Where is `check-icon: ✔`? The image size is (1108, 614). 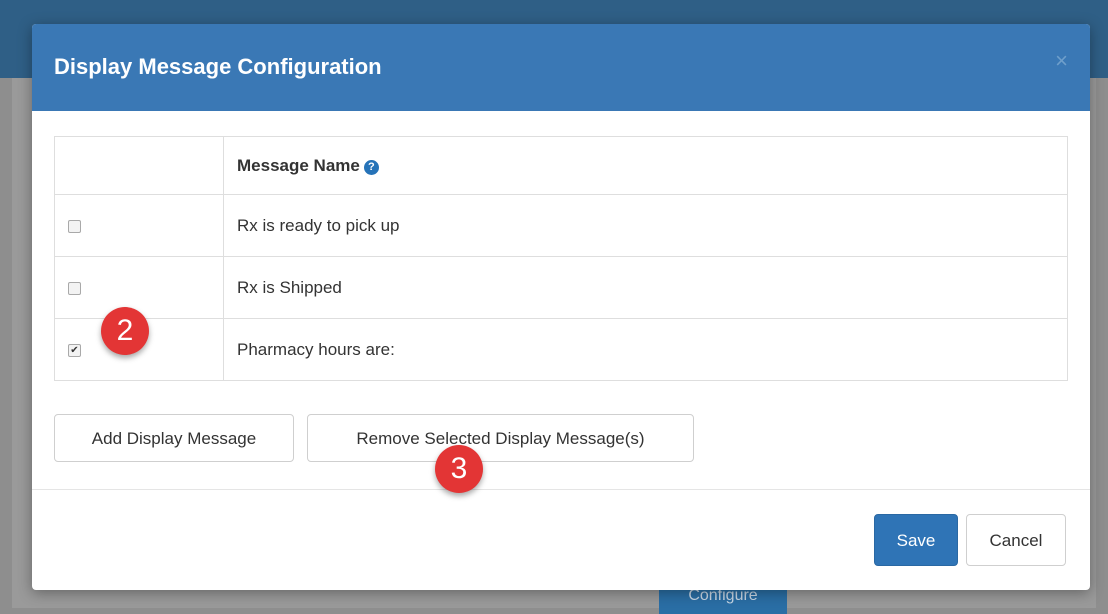
check-icon: ✔ is located at coordinates (74, 350).